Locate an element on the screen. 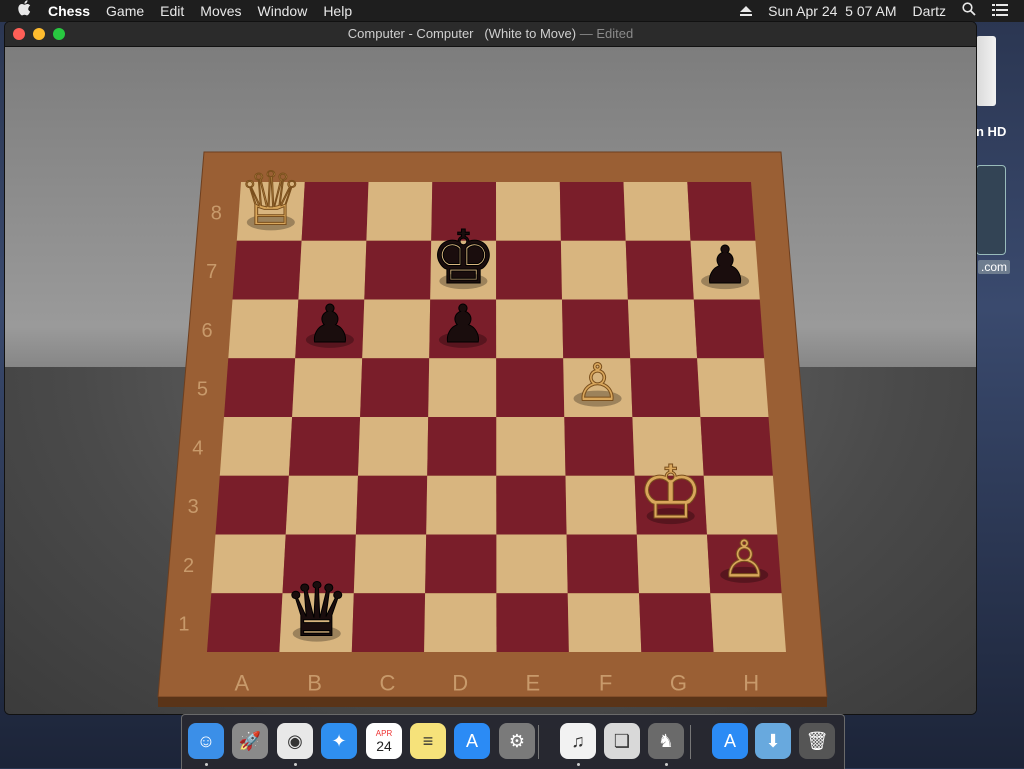  square-d5 is located at coordinates (462, 387).